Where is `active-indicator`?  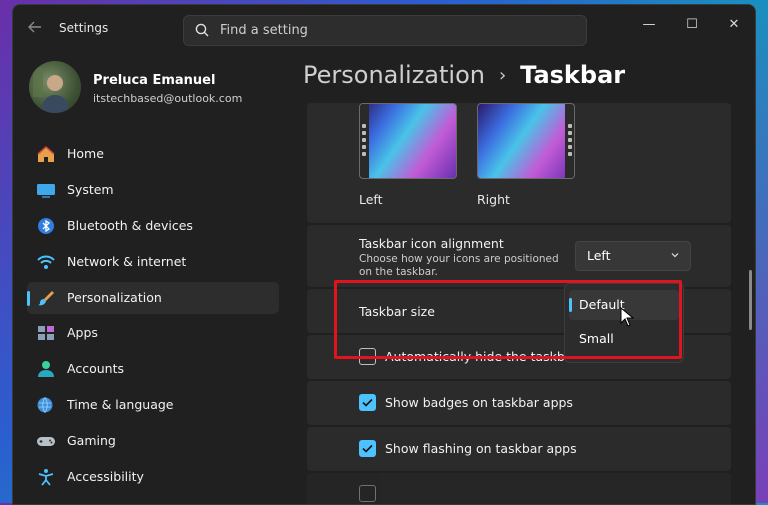 active-indicator is located at coordinates (28, 298).